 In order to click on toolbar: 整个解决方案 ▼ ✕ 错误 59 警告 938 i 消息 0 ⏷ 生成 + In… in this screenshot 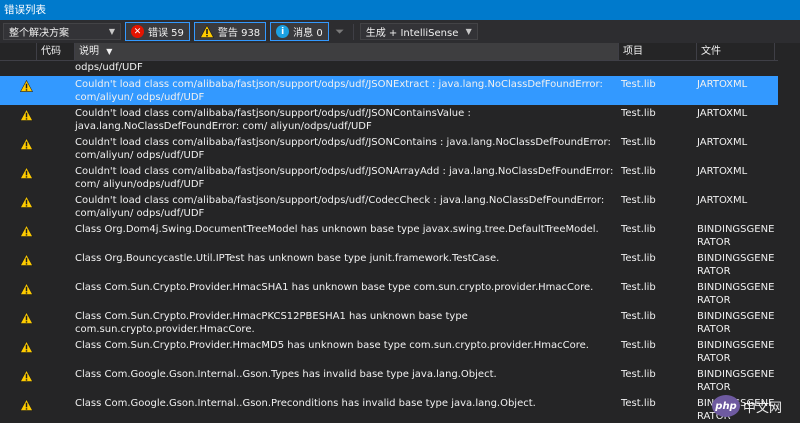, I will do `click(400, 31)`.